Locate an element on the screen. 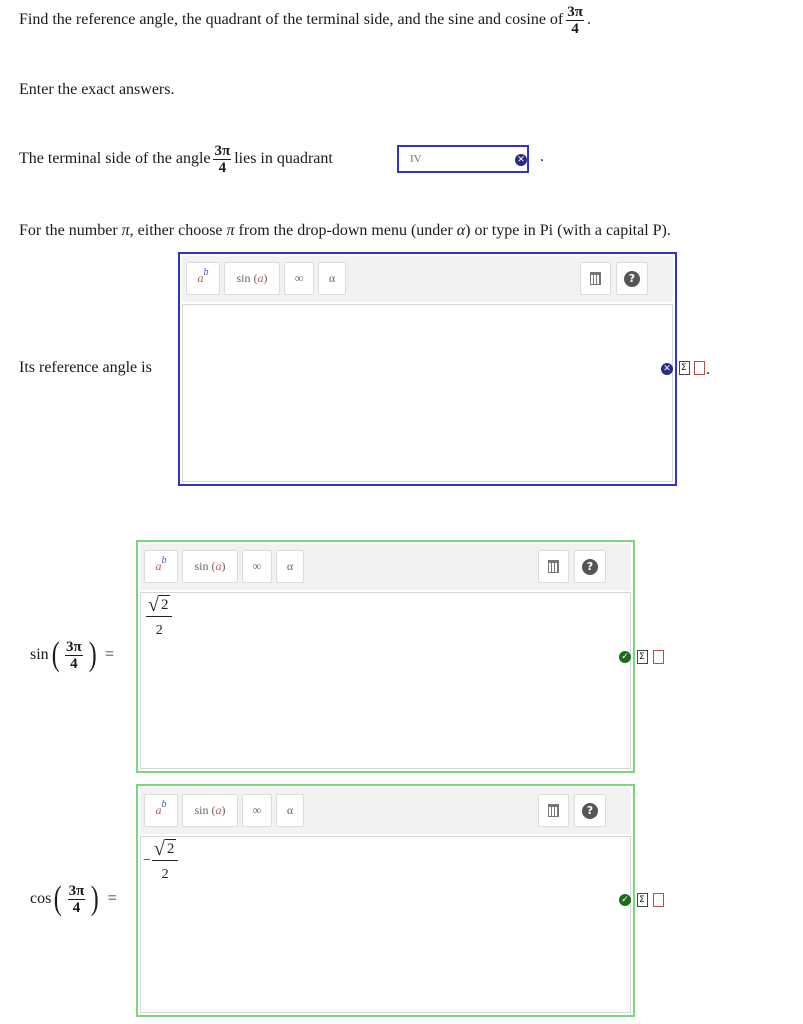  sin-input: √ 2 2 is located at coordinates (385, 680).